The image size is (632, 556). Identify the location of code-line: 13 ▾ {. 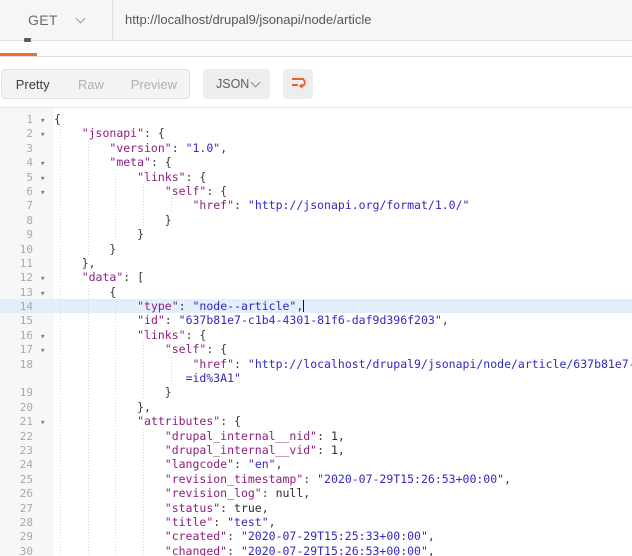
(316, 292).